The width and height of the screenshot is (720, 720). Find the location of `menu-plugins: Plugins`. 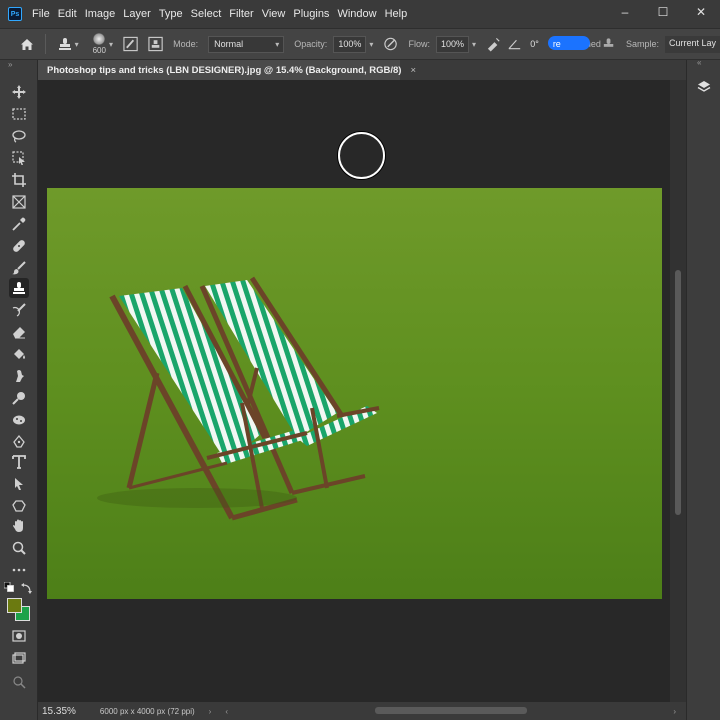

menu-plugins: Plugins is located at coordinates (315, 14).